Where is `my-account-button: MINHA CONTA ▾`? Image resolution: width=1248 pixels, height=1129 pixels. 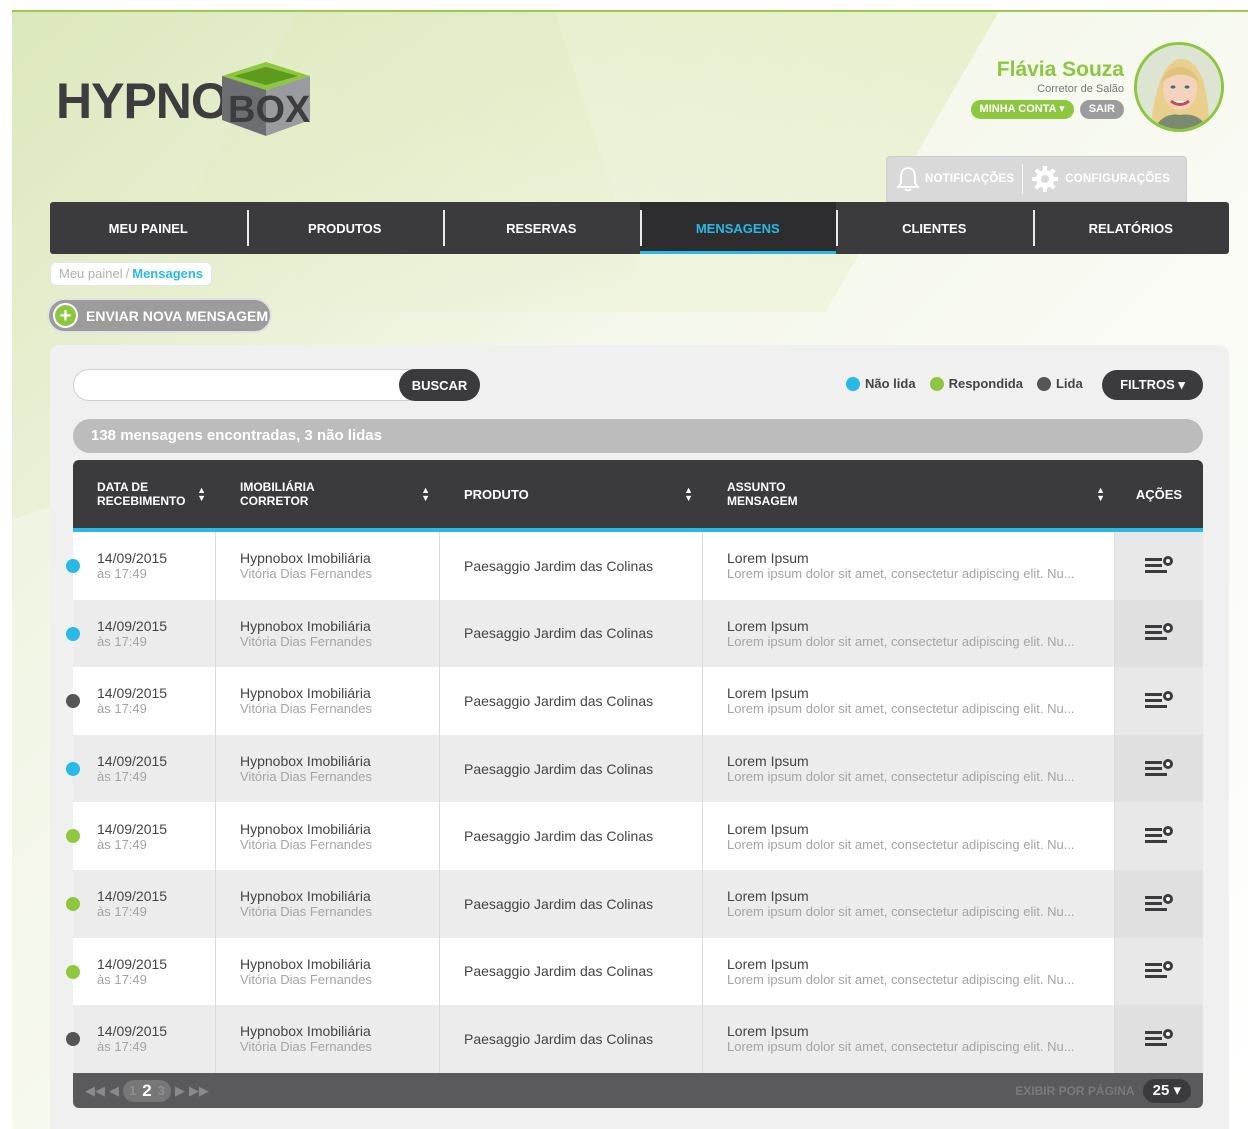 my-account-button: MINHA CONTA ▾ is located at coordinates (1022, 109).